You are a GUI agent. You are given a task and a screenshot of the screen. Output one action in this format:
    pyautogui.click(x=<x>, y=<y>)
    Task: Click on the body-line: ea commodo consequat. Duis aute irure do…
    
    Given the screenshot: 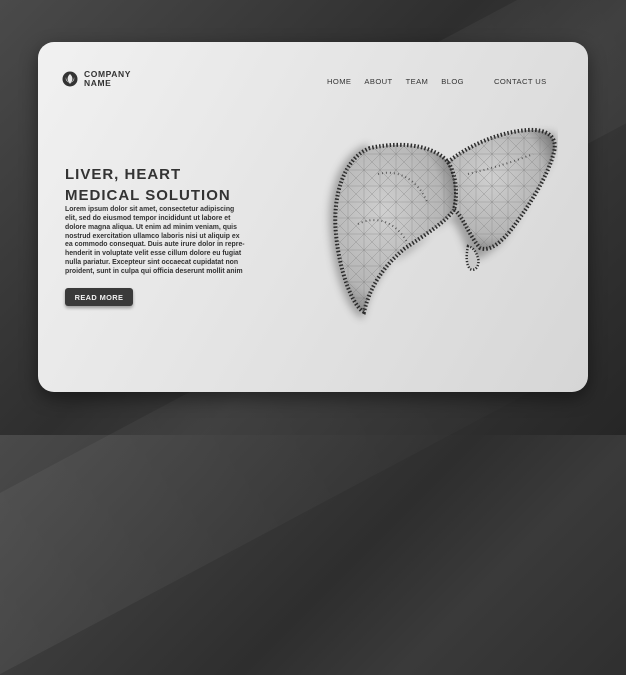 What is the action you would take?
    pyautogui.click(x=155, y=245)
    